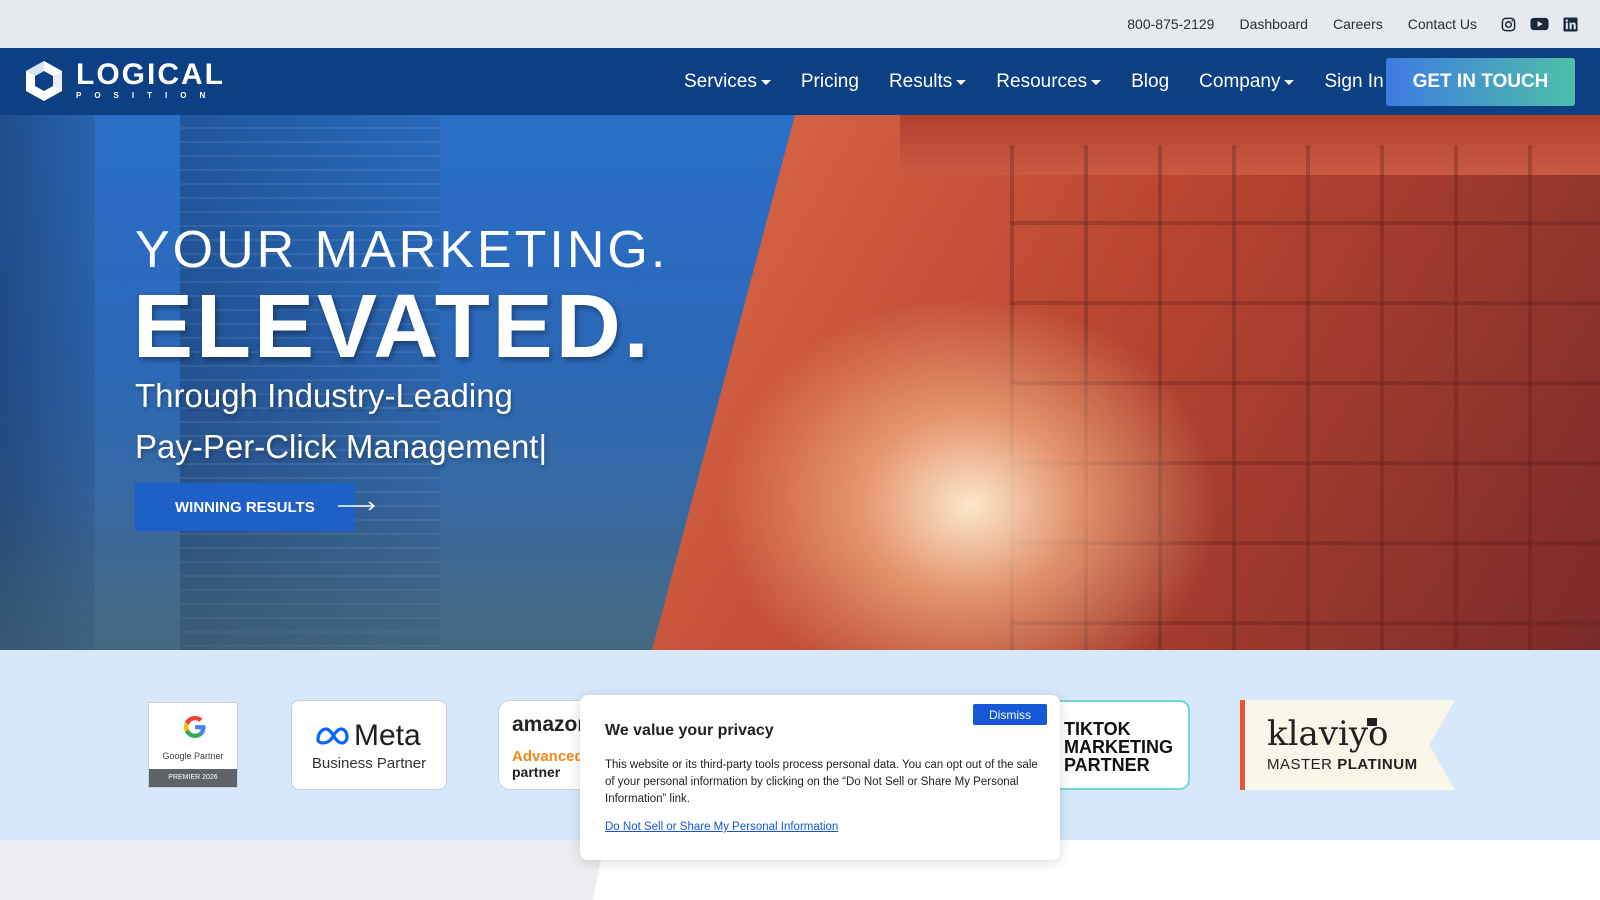  I want to click on klaviyo-tier-label: MASTER PLATINUM, so click(1342, 764).